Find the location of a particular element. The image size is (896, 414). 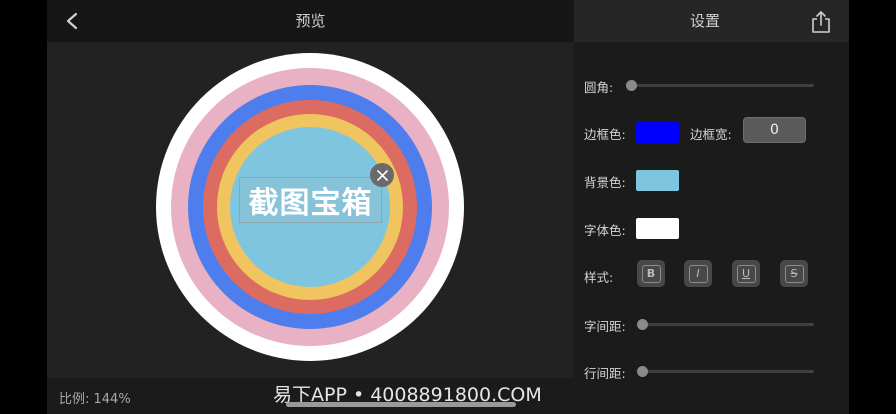

bold-icon: B is located at coordinates (651, 273).